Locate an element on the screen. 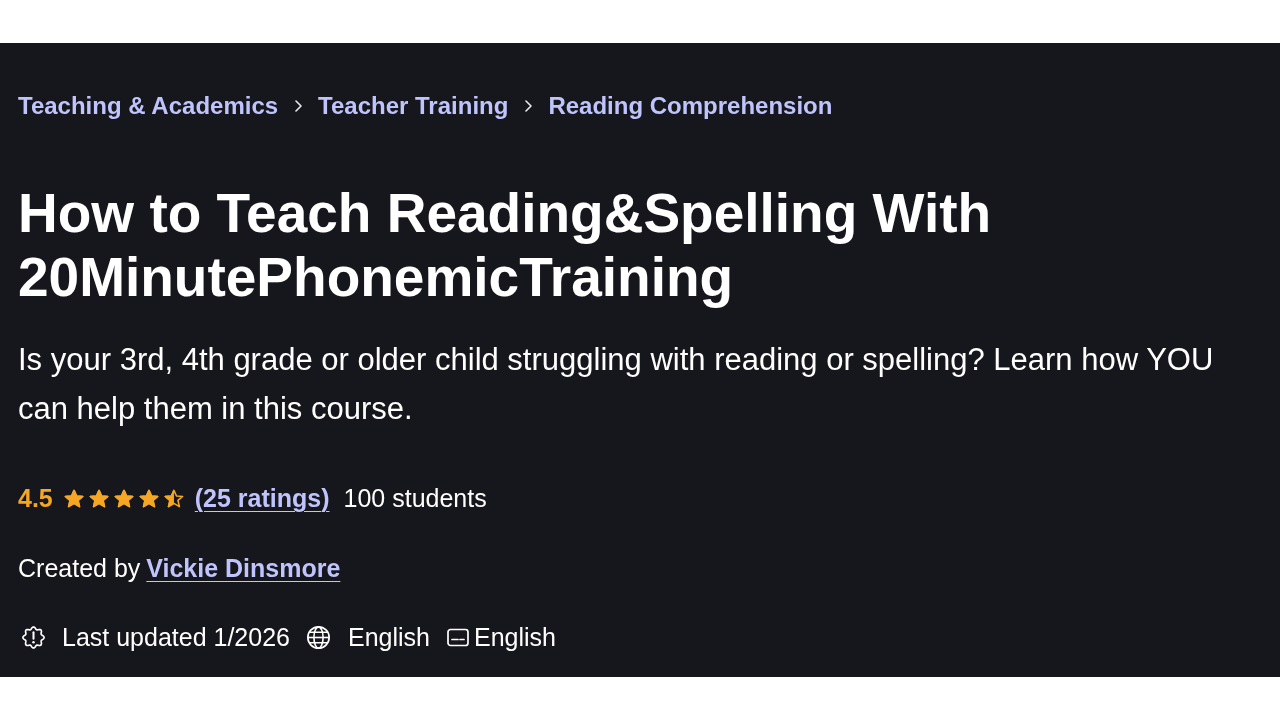 This screenshot has width=1280, height=720. created-by-label: Created by is located at coordinates (79, 568).